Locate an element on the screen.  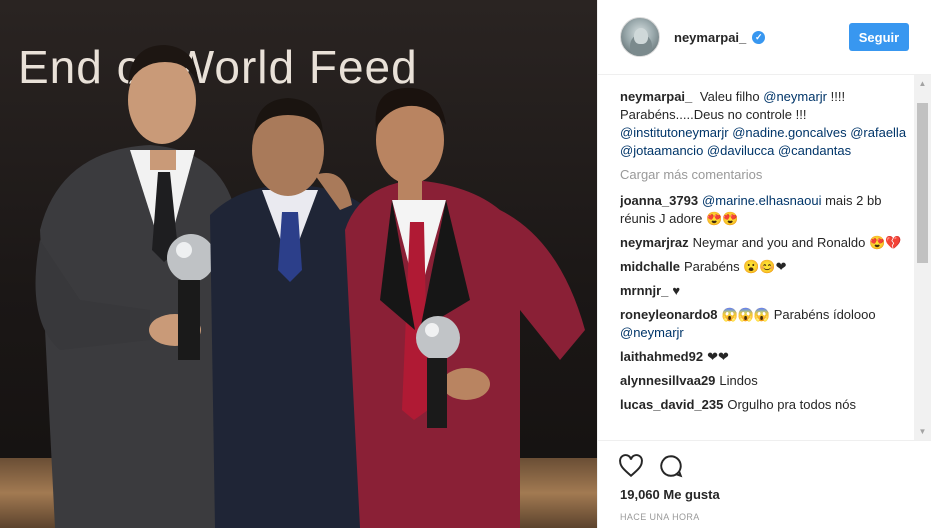
comment-row: mrnnjr_ ♥ is located at coordinates (766, 291).